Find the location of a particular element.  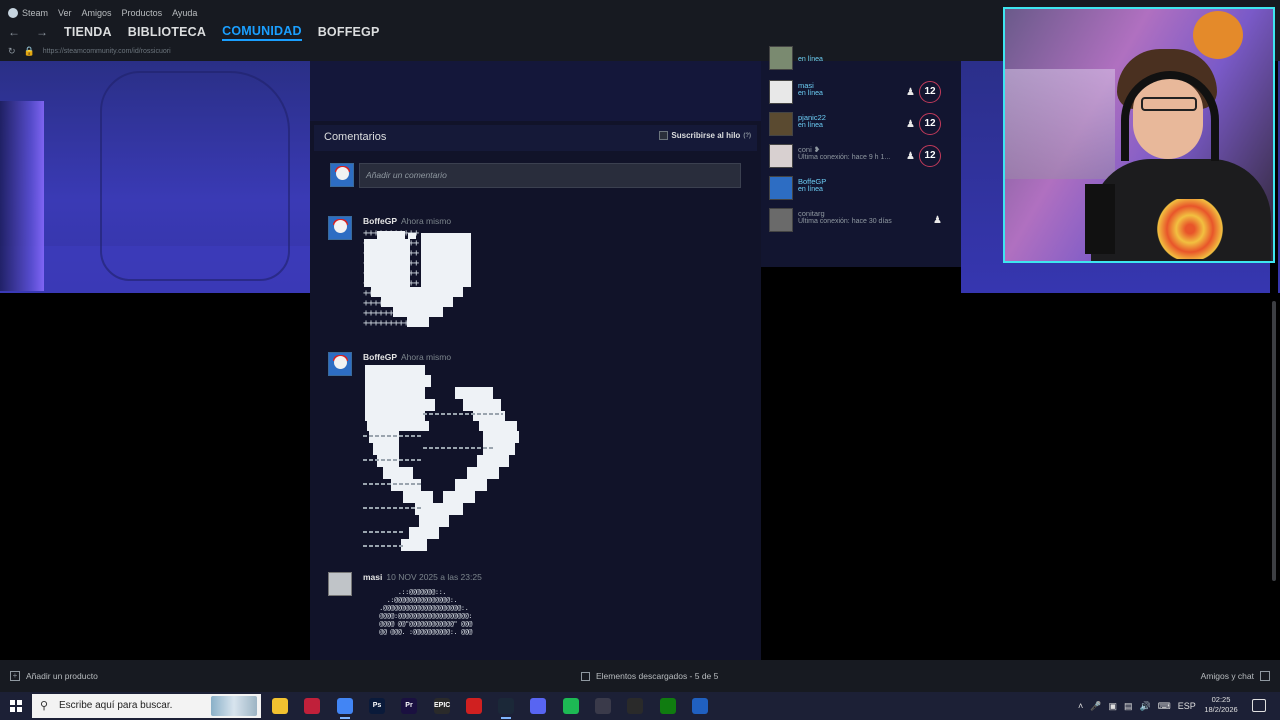

webcam-microphone is located at coordinates (1100, 219).